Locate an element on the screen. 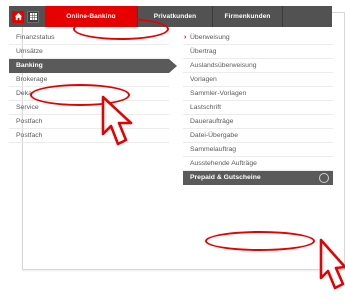 The height and width of the screenshot is (307, 345). submenu-item-vorlagen: Vorlagen is located at coordinates (258, 80).